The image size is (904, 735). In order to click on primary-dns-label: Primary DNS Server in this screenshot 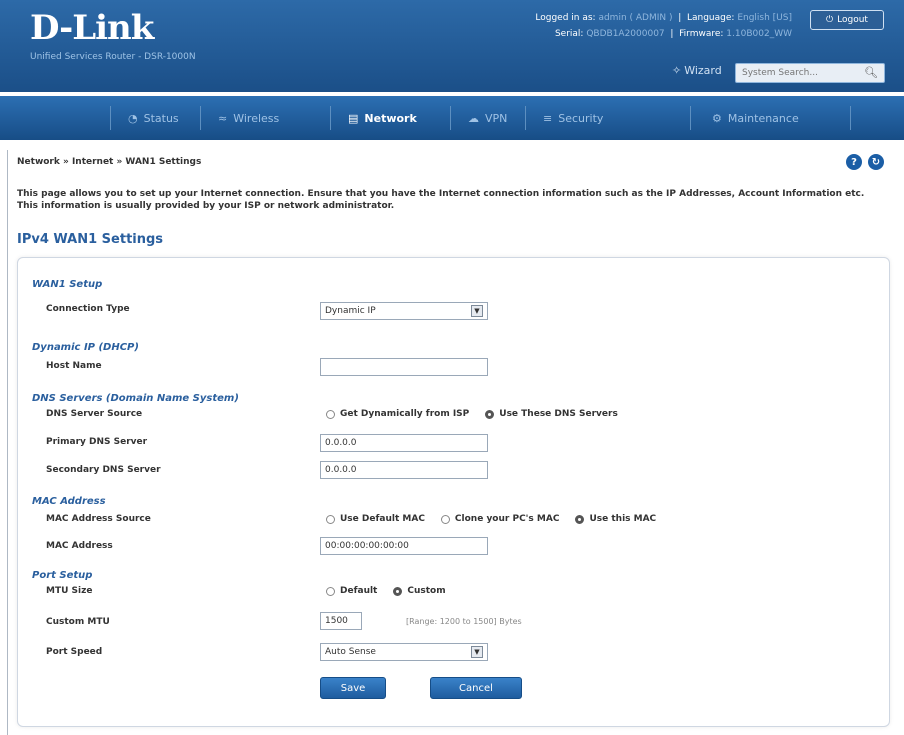, I will do `click(97, 442)`.